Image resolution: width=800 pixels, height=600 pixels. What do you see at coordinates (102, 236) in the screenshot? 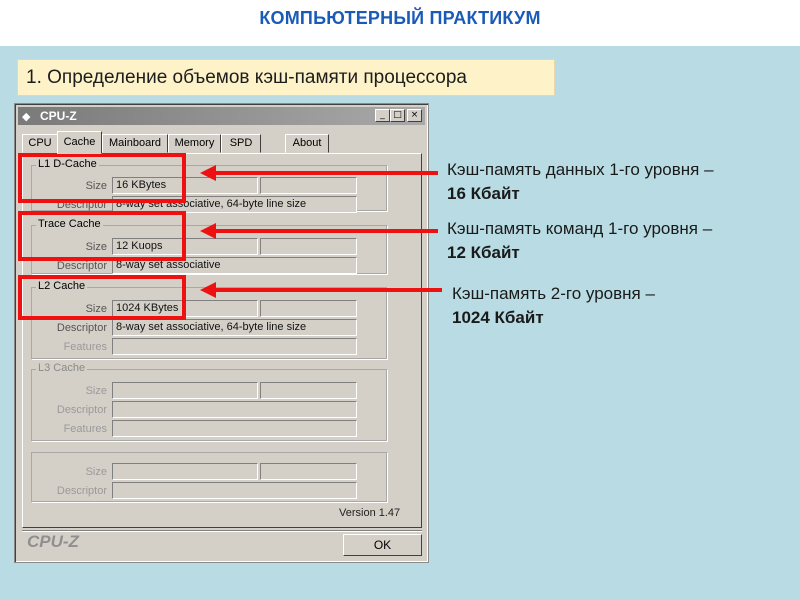
I see `trace-highlight-box` at bounding box center [102, 236].